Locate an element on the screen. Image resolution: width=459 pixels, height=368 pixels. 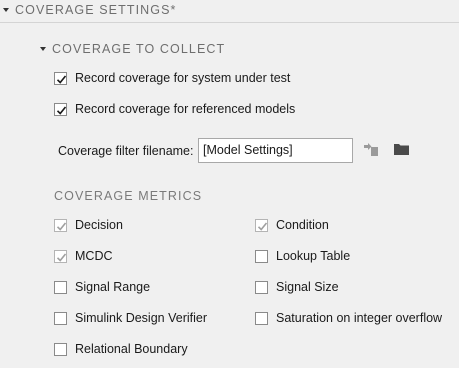
condition-label: Condition is located at coordinates (302, 225).